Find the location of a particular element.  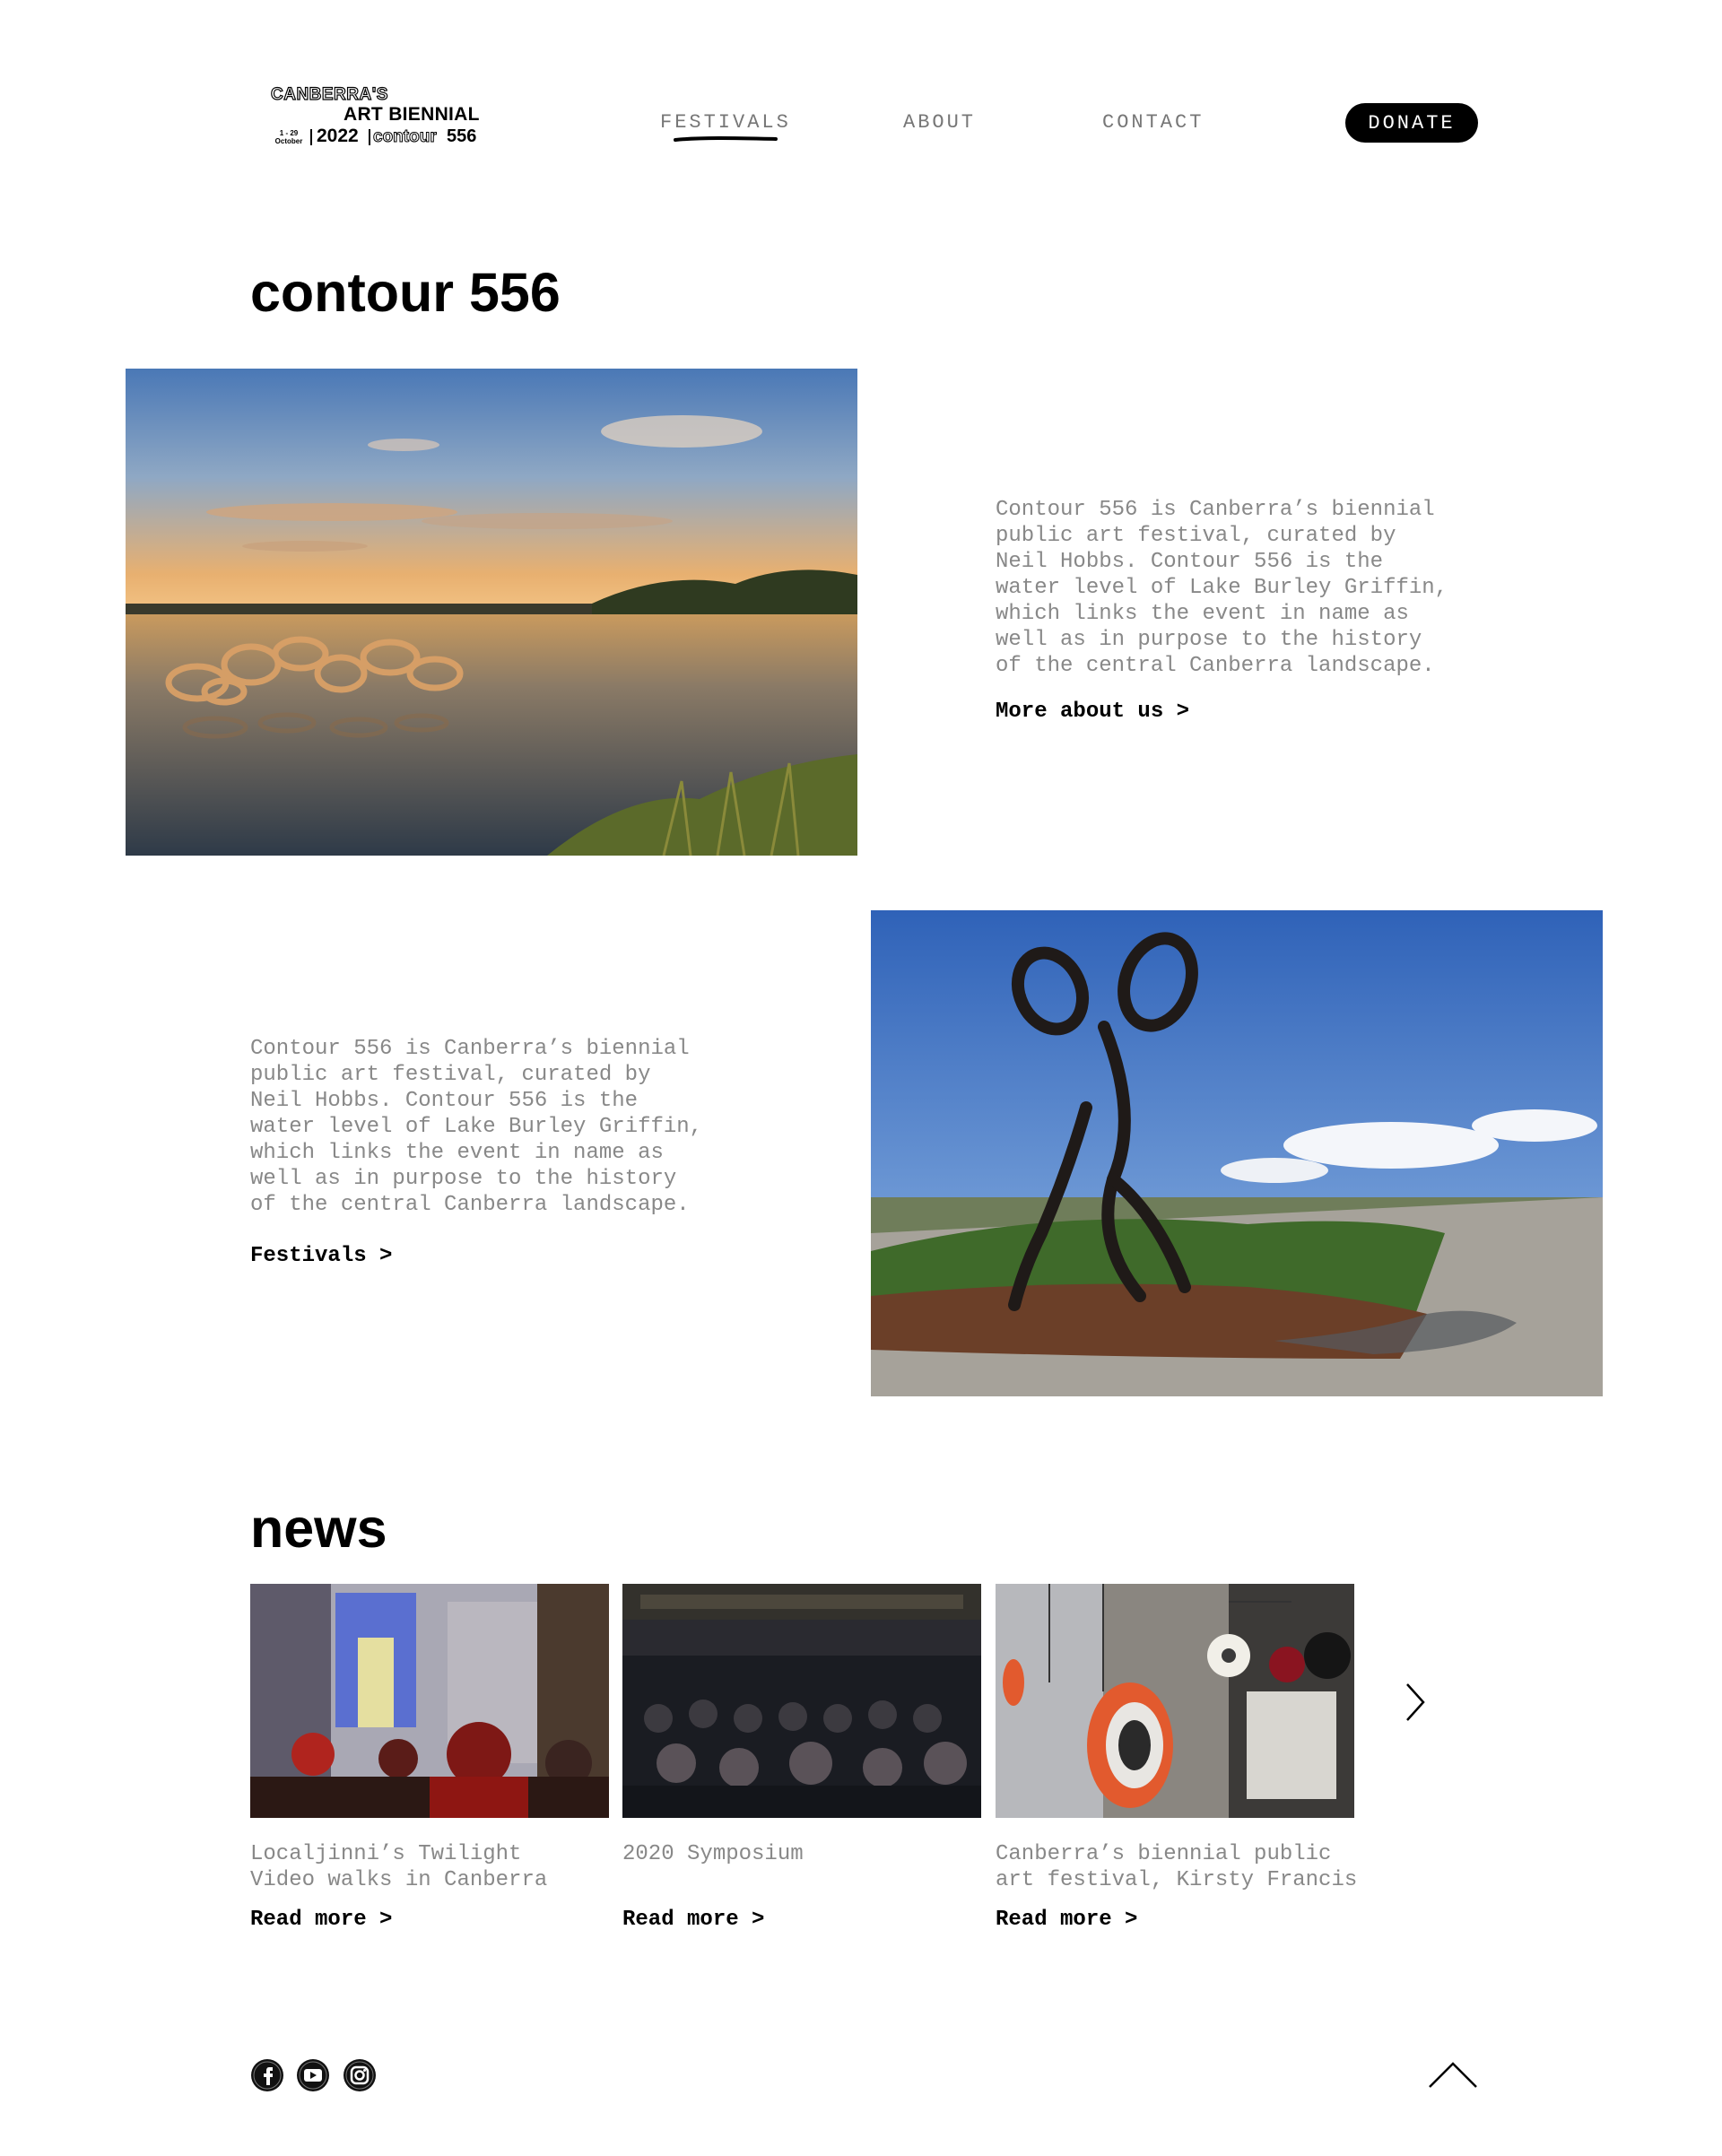

logo-year: 2022 is located at coordinates (338, 136).